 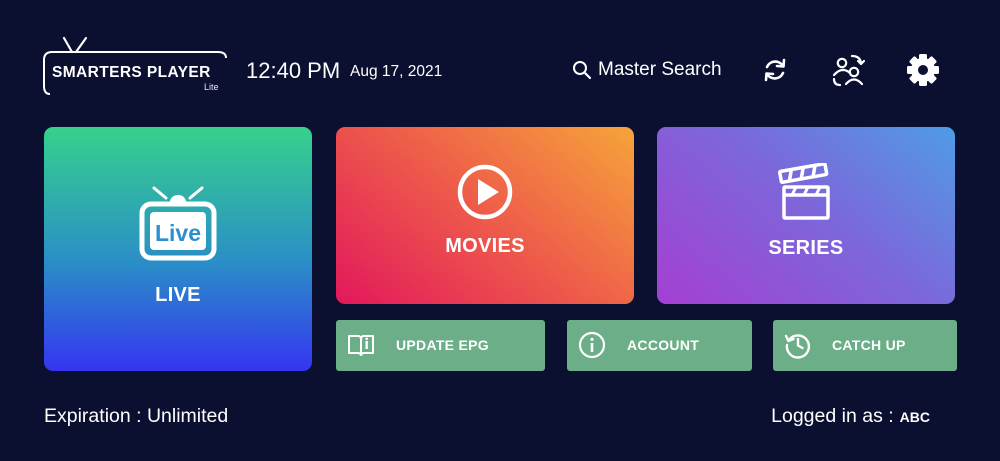 I want to click on settings-gear-icon, so click(x=923, y=70).